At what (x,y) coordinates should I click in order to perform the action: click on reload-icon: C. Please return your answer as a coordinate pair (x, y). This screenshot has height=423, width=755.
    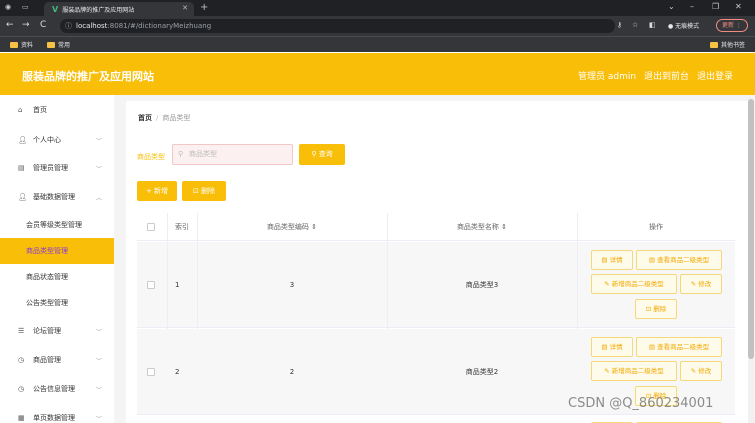
    Looking at the image, I should click on (43, 25).